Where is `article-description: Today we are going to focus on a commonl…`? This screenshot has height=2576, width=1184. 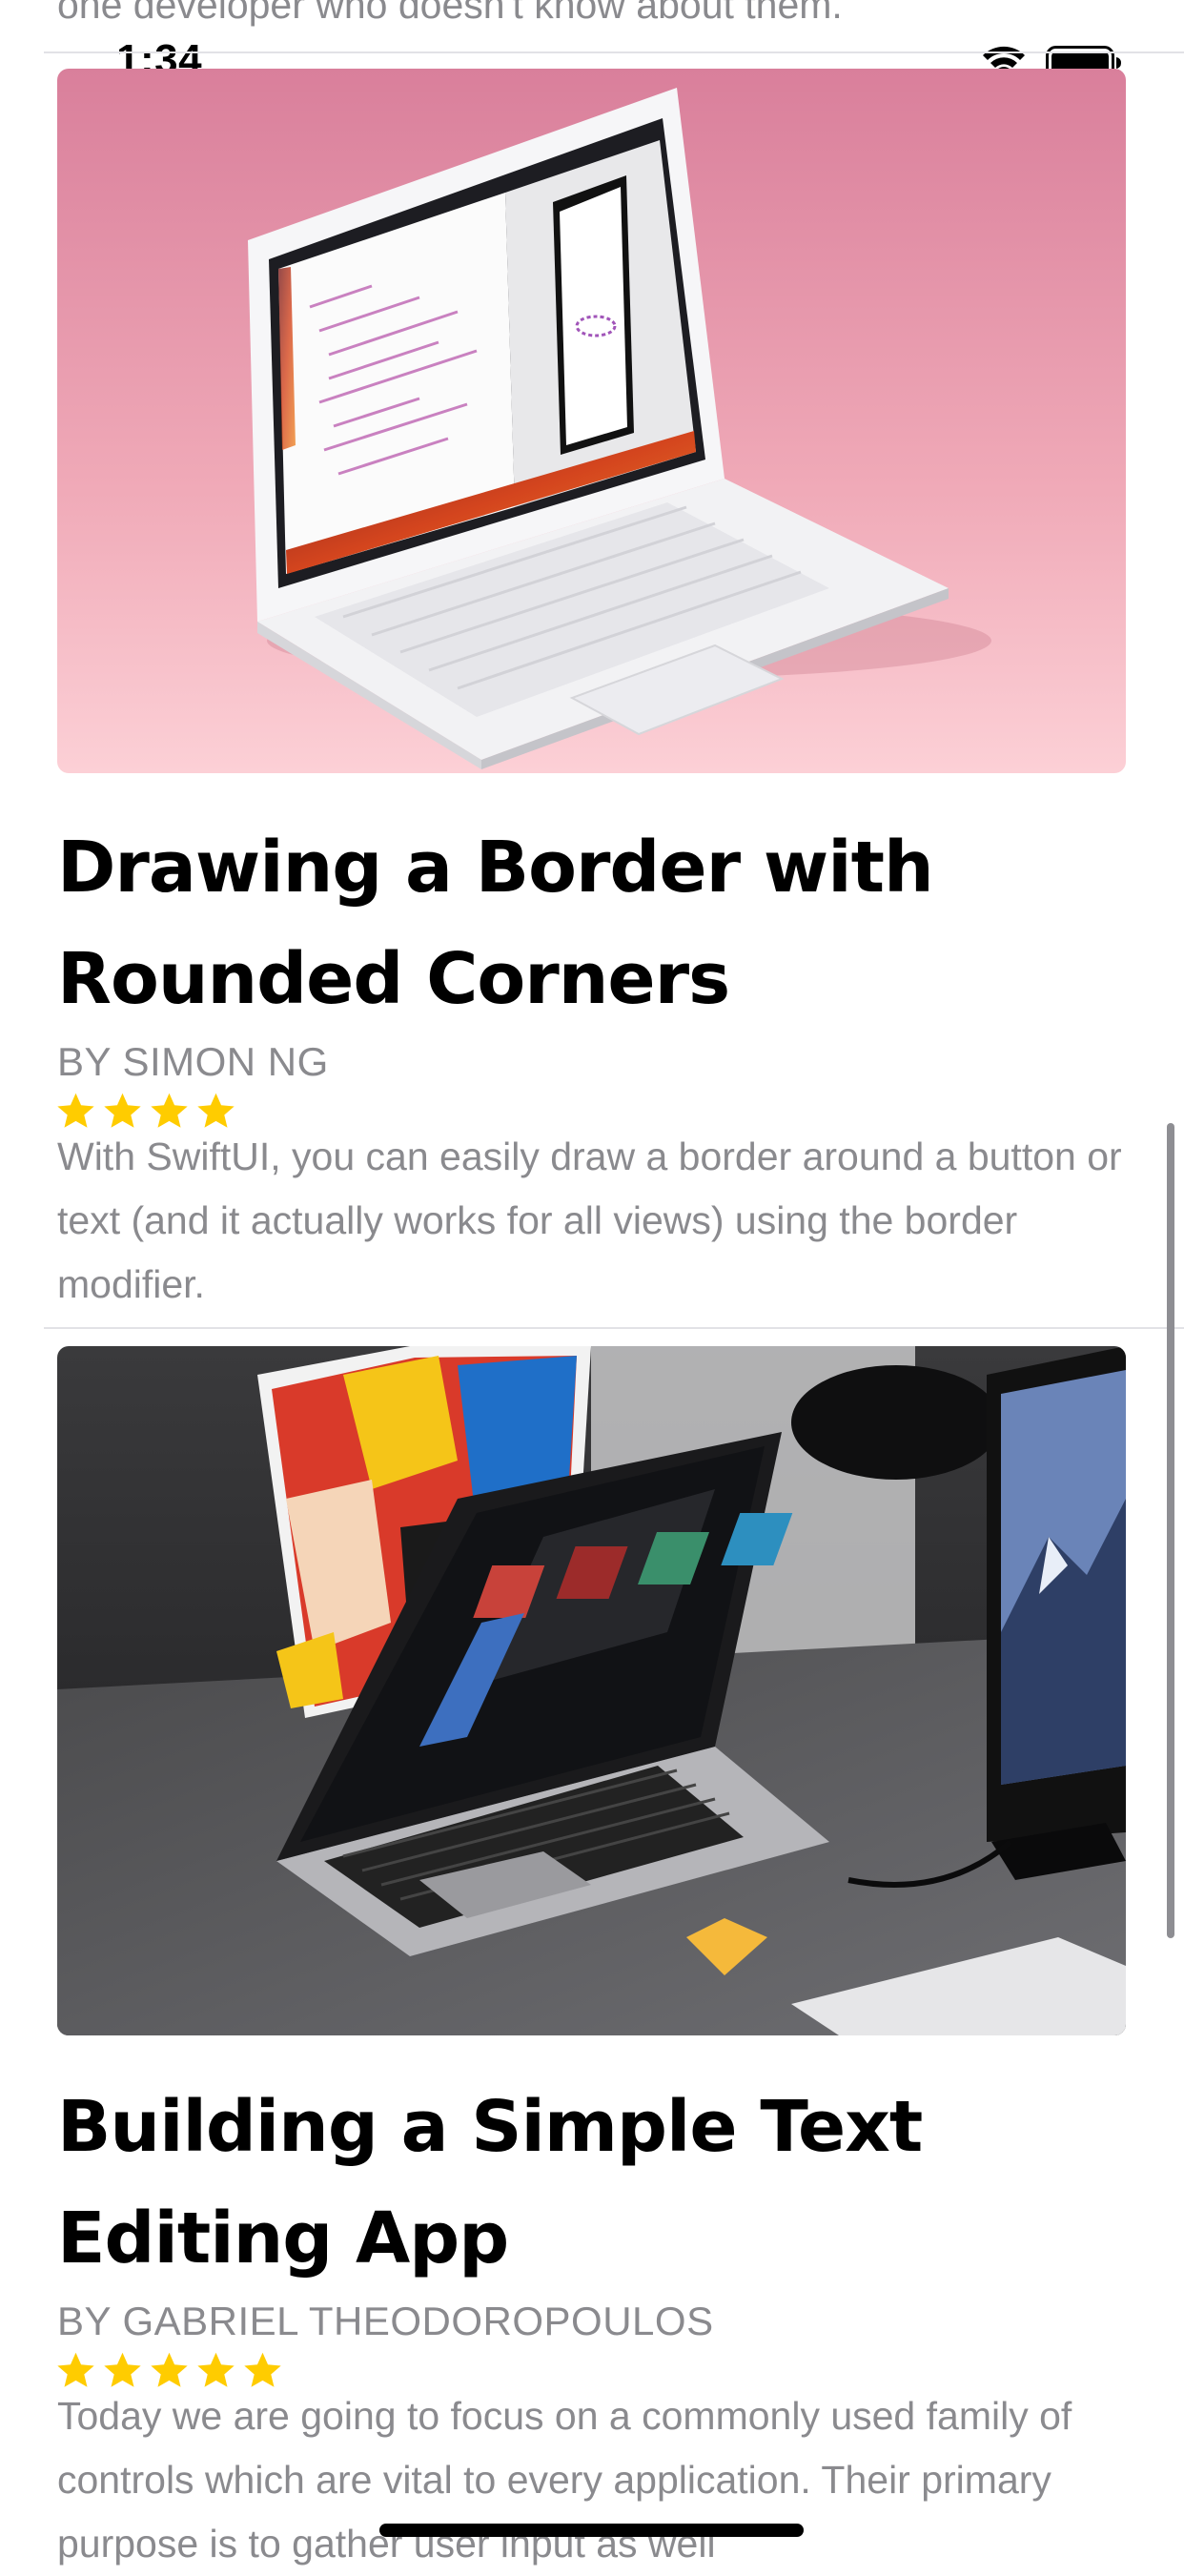 article-description: Today we are going to focus on a commonl… is located at coordinates (564, 2480).